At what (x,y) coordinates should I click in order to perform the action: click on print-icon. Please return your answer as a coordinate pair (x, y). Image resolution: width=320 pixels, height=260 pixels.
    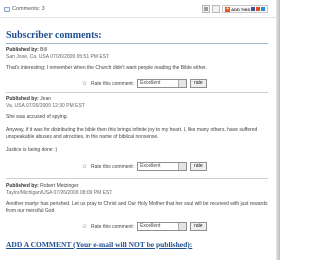
    Looking at the image, I should click on (206, 9).